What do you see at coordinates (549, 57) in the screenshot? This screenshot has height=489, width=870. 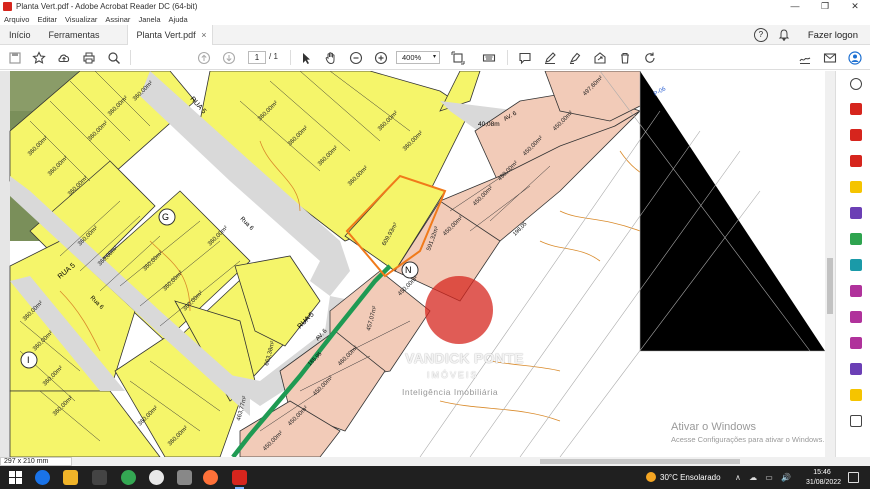 I see `pen-icon` at bounding box center [549, 57].